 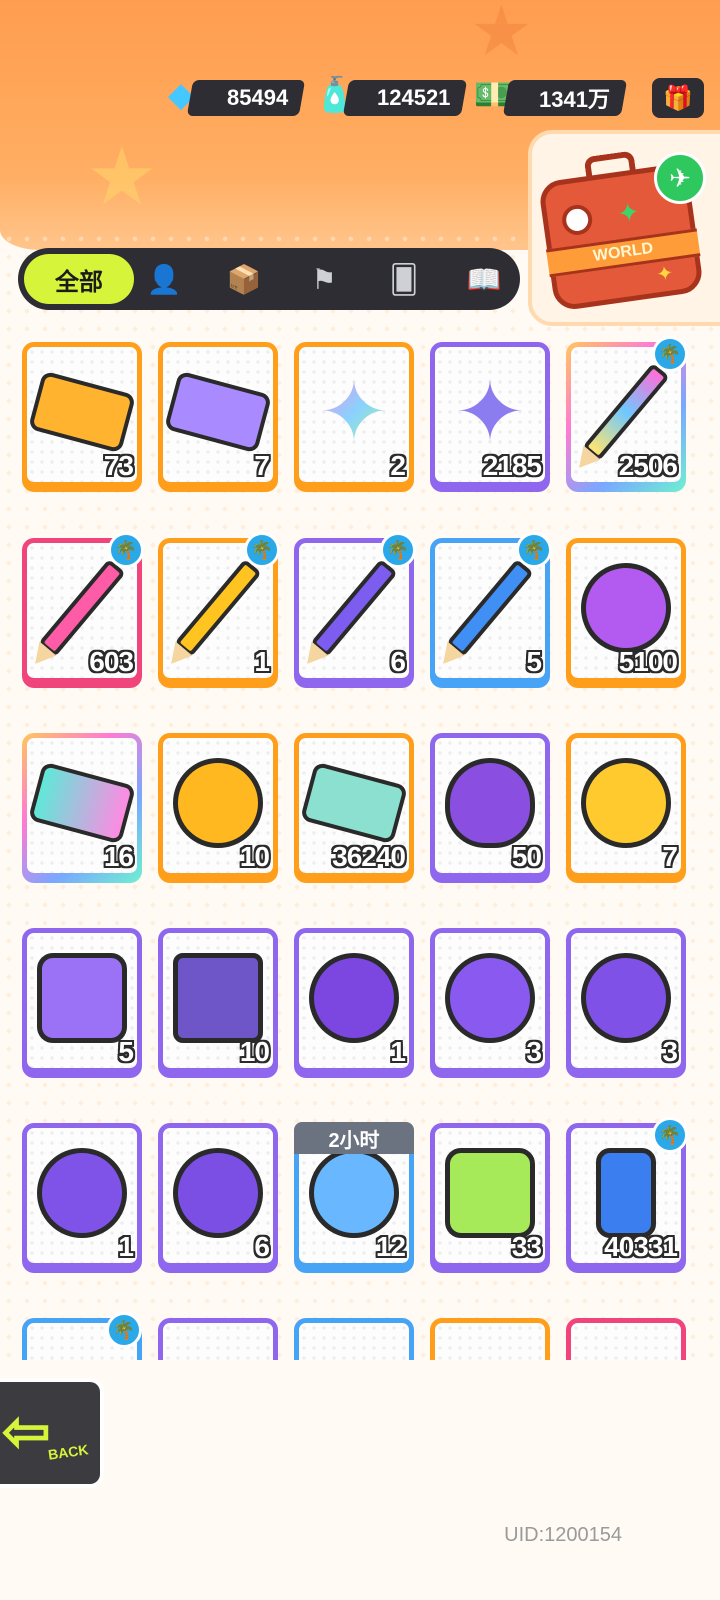 What do you see at coordinates (390, 1246) in the screenshot?
I see `item-count: 12` at bounding box center [390, 1246].